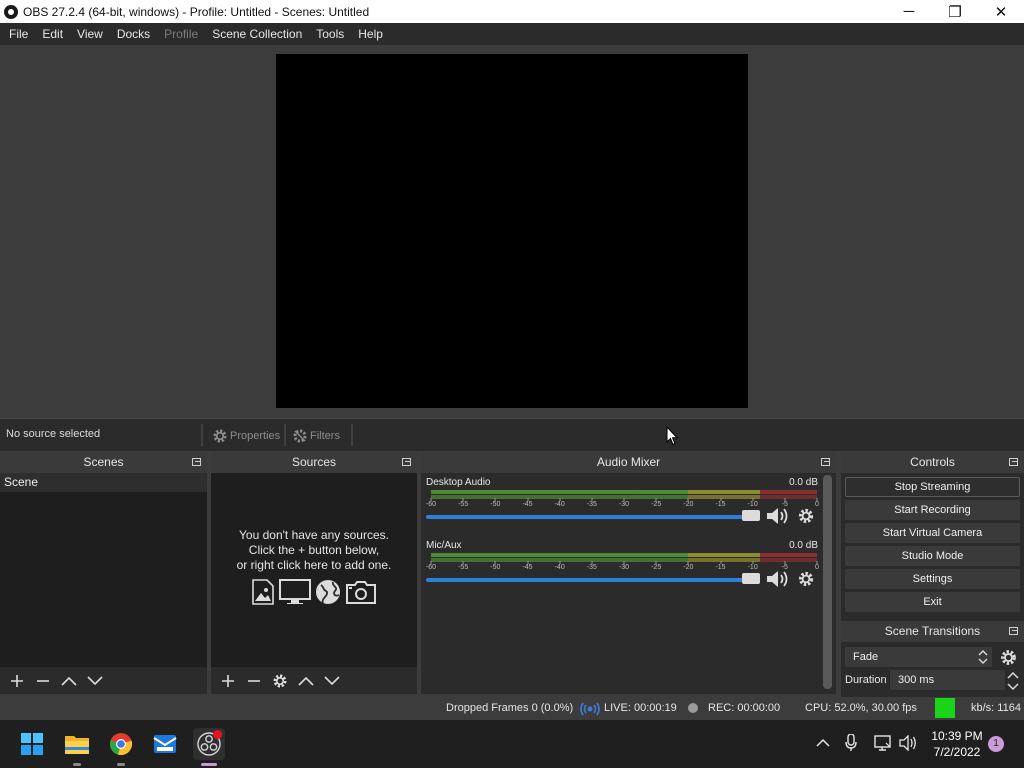 This screenshot has width=1024, height=768. I want to click on image-icon, so click(263, 592).